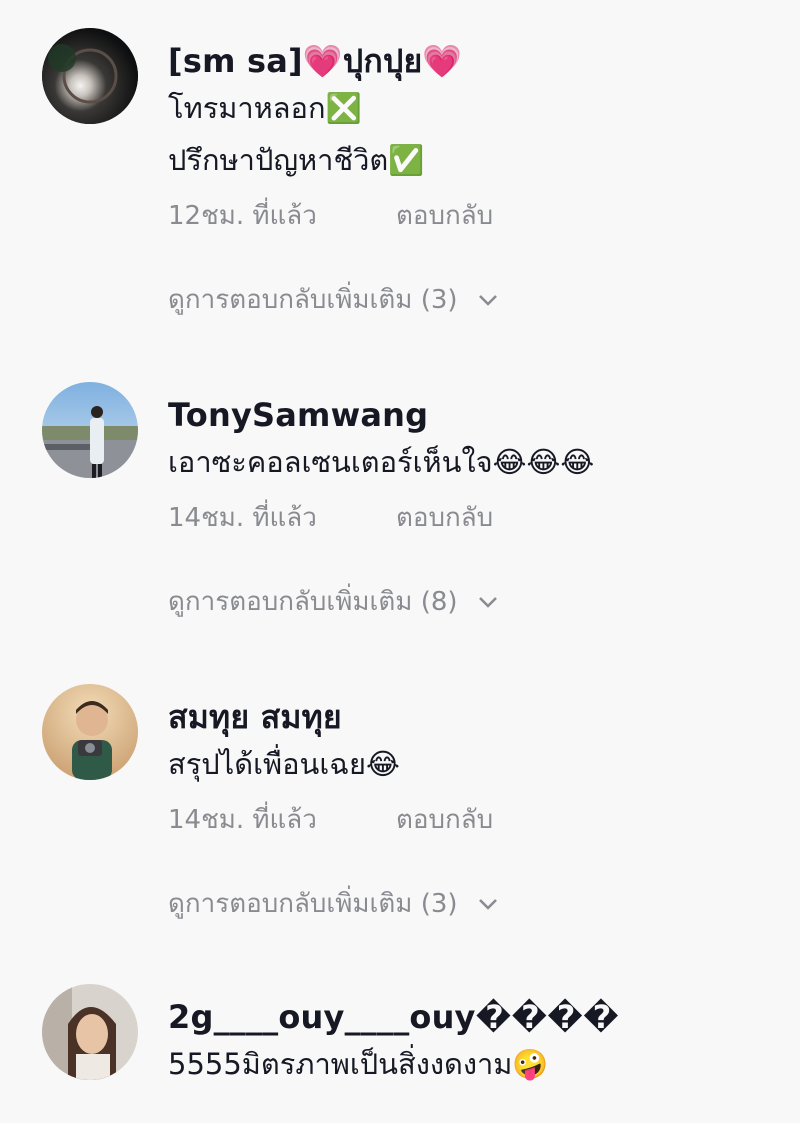 The image size is (800, 1123). I want to click on comment-username: TonySamwang, so click(475, 415).